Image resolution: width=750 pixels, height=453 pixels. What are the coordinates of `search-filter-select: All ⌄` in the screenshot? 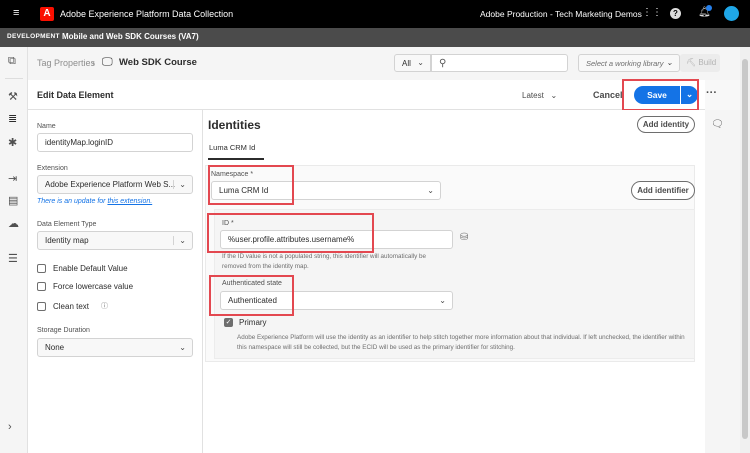 It's located at (412, 63).